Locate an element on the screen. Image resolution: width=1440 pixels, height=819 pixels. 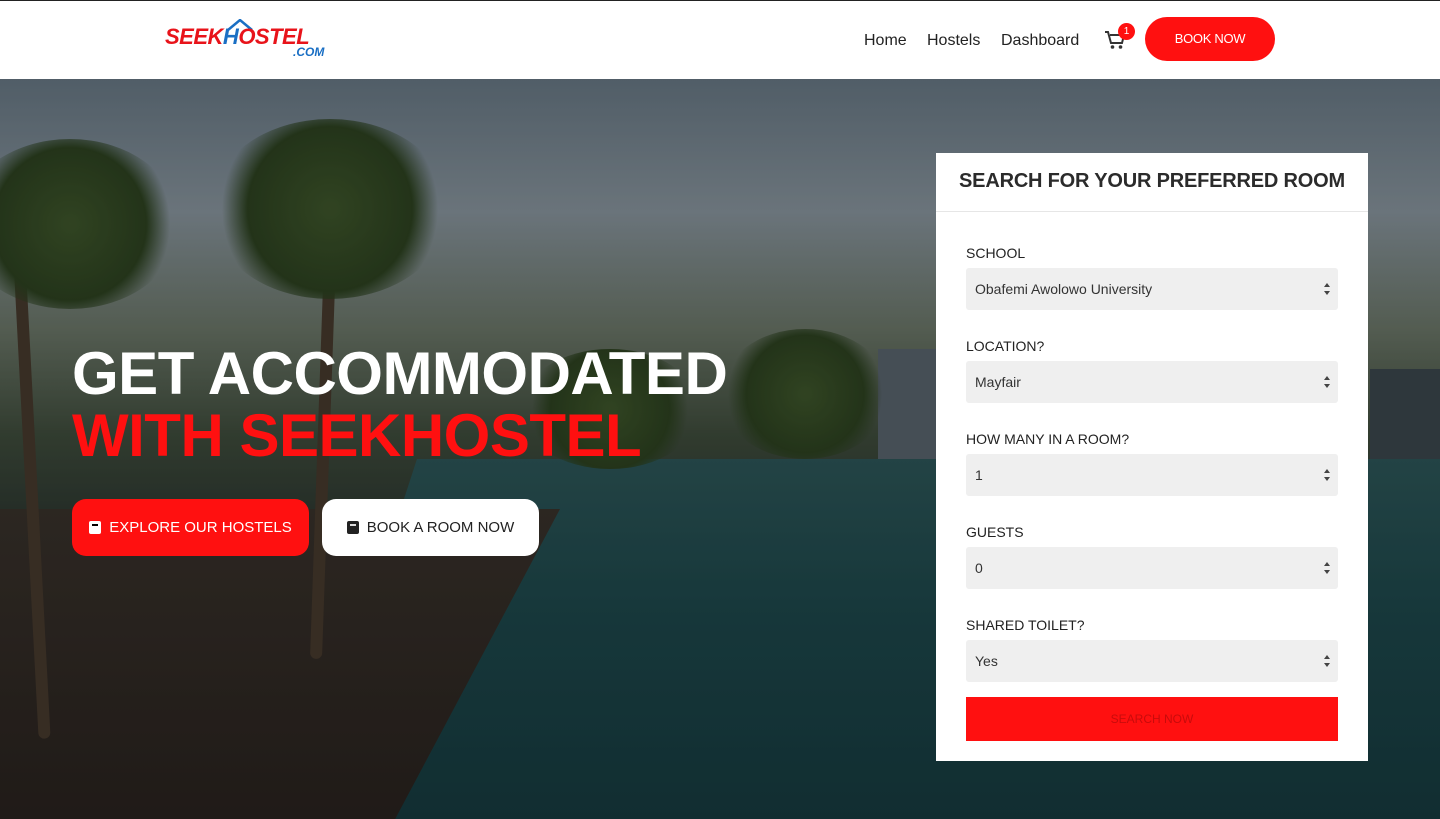
explore-hostels-button: EXPLORE OUR HOSTELS is located at coordinates (190, 527).